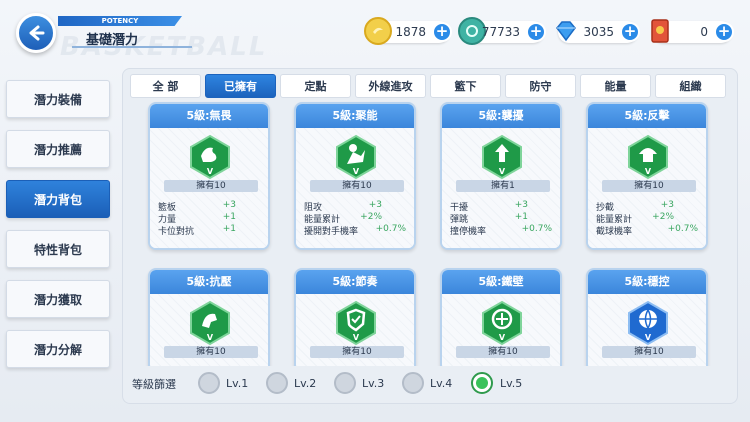 This screenshot has height=422, width=750. What do you see at coordinates (615, 86) in the screenshot?
I see `tab-energy: 能量` at bounding box center [615, 86].